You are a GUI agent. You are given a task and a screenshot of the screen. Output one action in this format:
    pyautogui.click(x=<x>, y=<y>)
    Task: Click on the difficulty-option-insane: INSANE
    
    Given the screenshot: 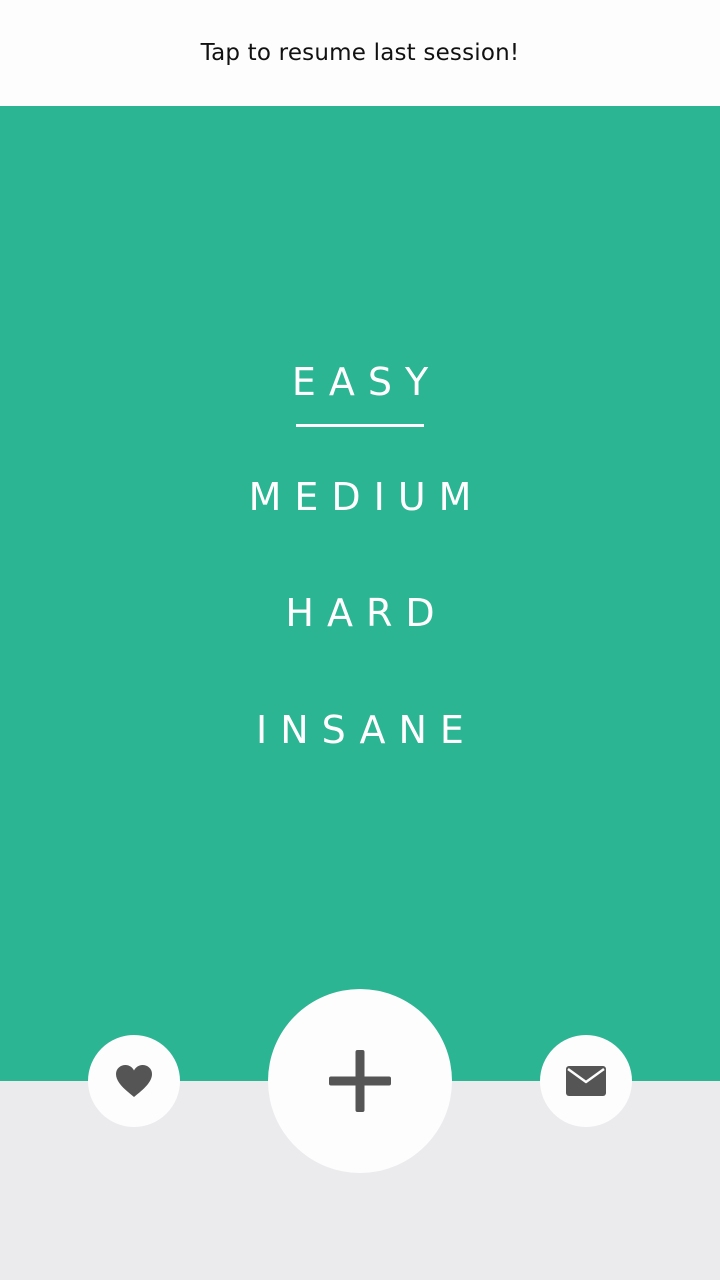 What is the action you would take?
    pyautogui.click(x=360, y=730)
    